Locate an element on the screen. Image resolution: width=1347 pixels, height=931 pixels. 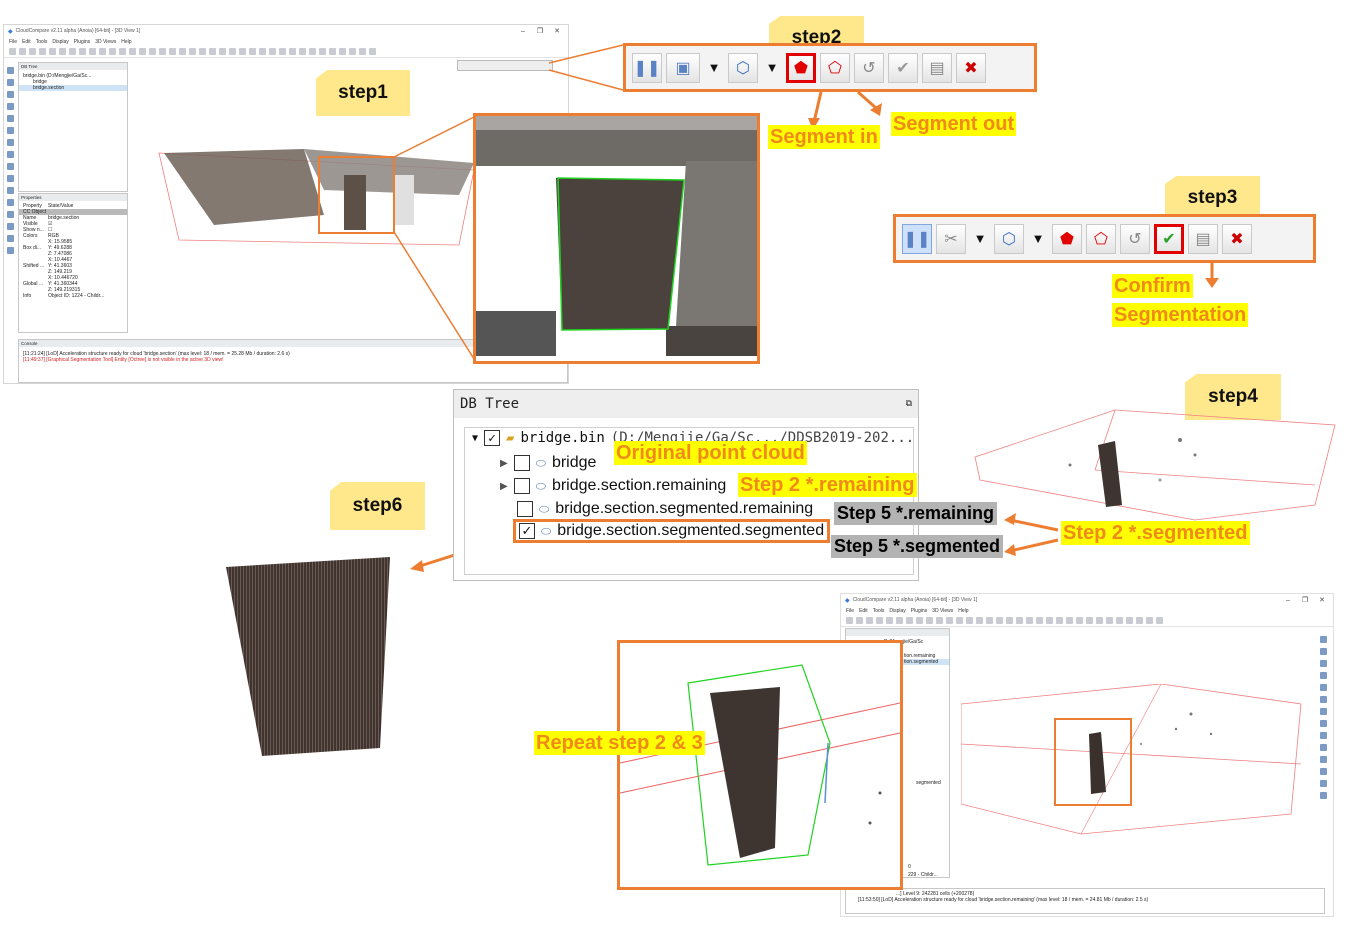
tool-dropdown: ▼ is located at coordinates (980, 239).